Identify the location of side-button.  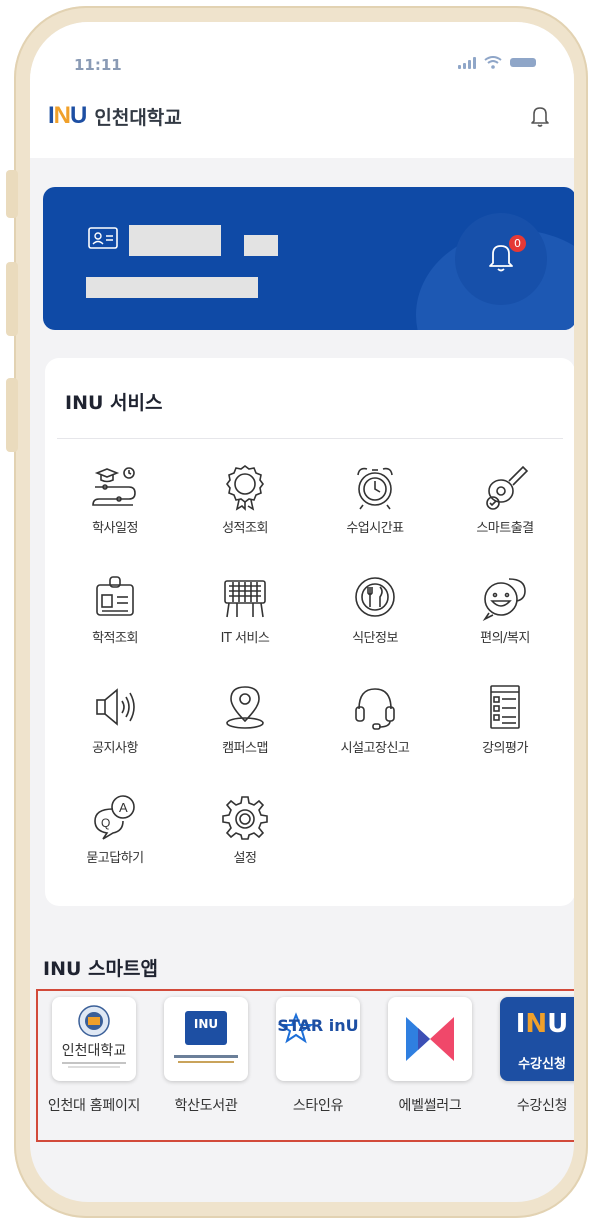
(12, 194).